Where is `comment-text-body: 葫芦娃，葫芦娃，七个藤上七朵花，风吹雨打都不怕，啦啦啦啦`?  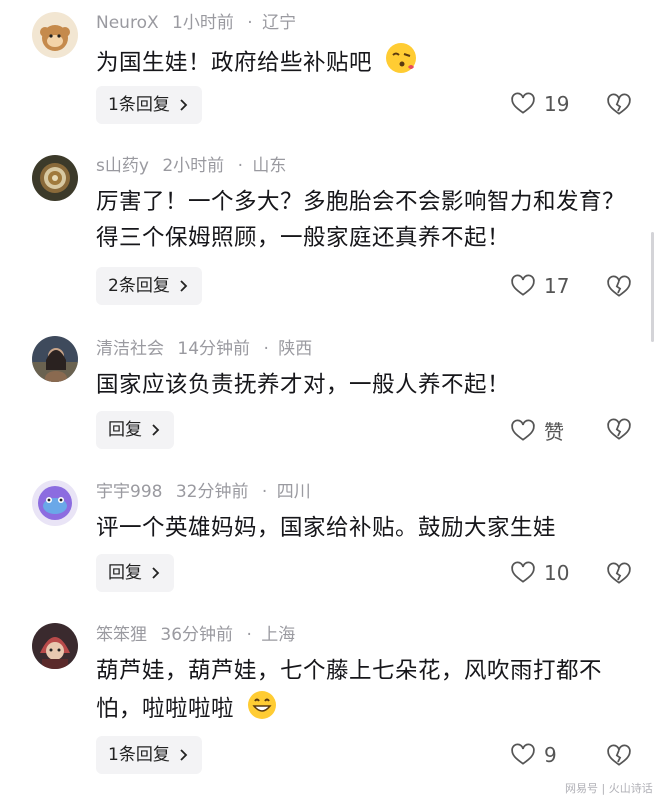 comment-text-body: 葫芦娃，葫芦娃，七个藤上七朵花，风吹雨打都不怕，啦啦啦啦 is located at coordinates (349, 690).